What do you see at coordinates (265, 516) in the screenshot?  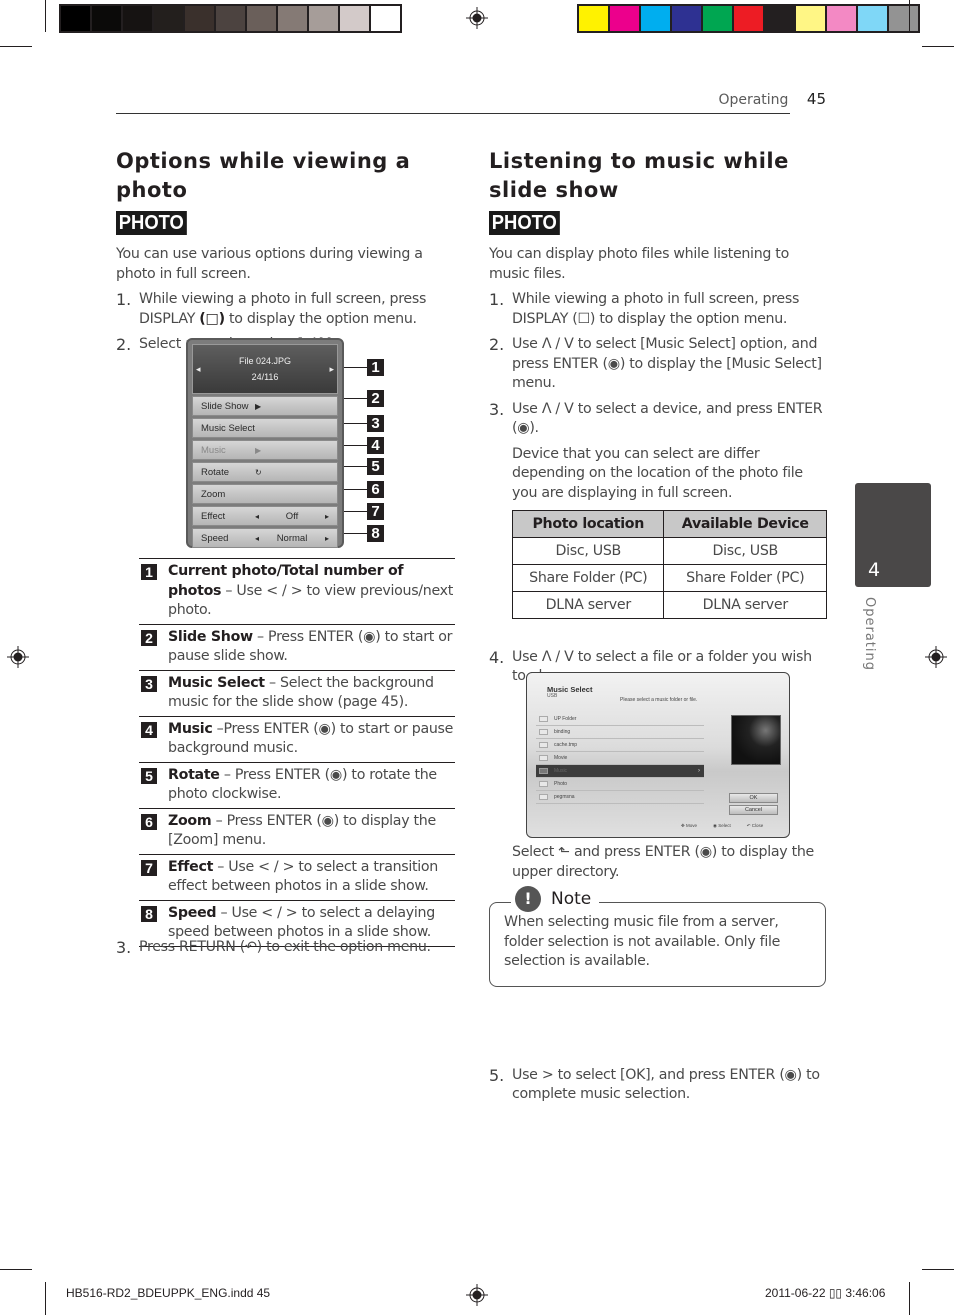 I see `menu-row: Effect ◂ Off ▸` at bounding box center [265, 516].